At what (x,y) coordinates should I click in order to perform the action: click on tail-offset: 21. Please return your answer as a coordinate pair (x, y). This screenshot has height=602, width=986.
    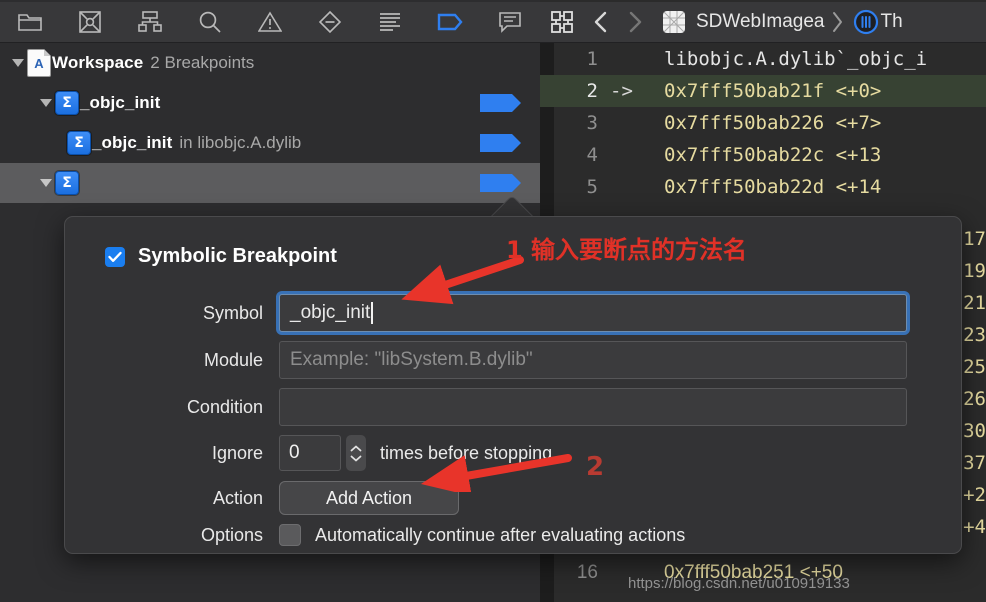
    Looking at the image, I should click on (974, 303).